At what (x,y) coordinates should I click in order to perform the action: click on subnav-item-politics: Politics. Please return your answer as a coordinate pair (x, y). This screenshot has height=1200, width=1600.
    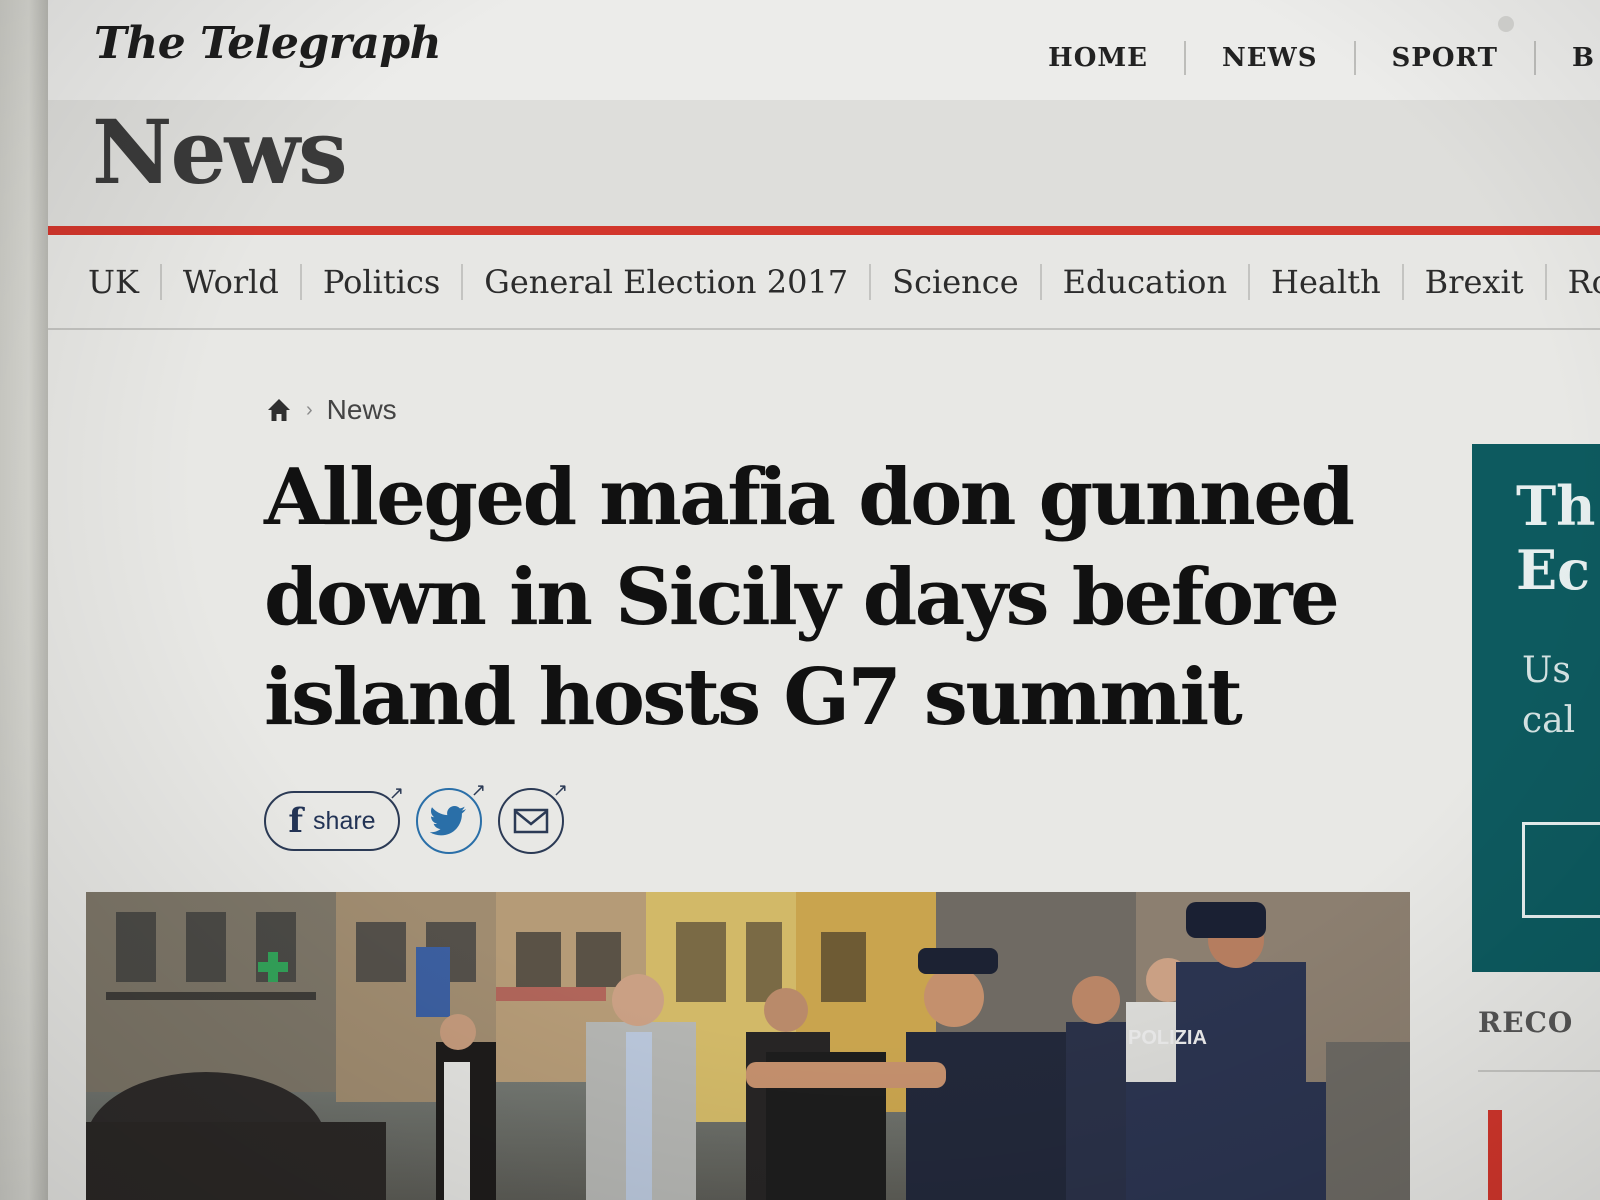
    Looking at the image, I should click on (383, 282).